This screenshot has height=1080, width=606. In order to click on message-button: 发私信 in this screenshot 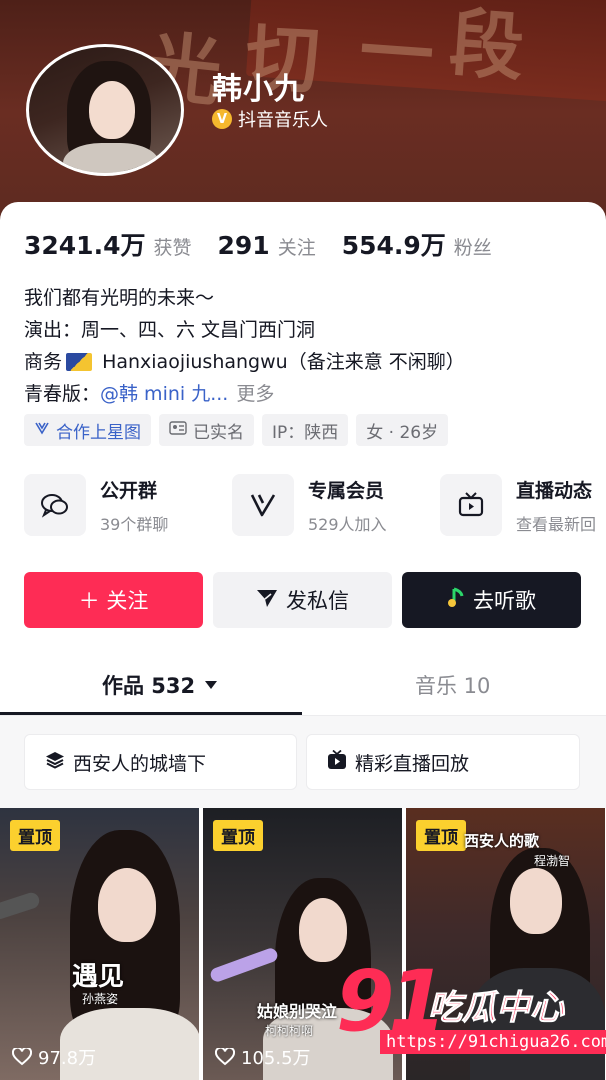, I will do `click(302, 600)`.